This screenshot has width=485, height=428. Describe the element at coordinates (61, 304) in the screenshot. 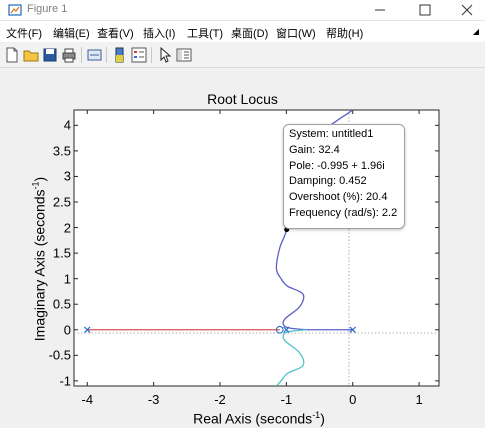

I see `y-tick-label: 0.5` at that location.